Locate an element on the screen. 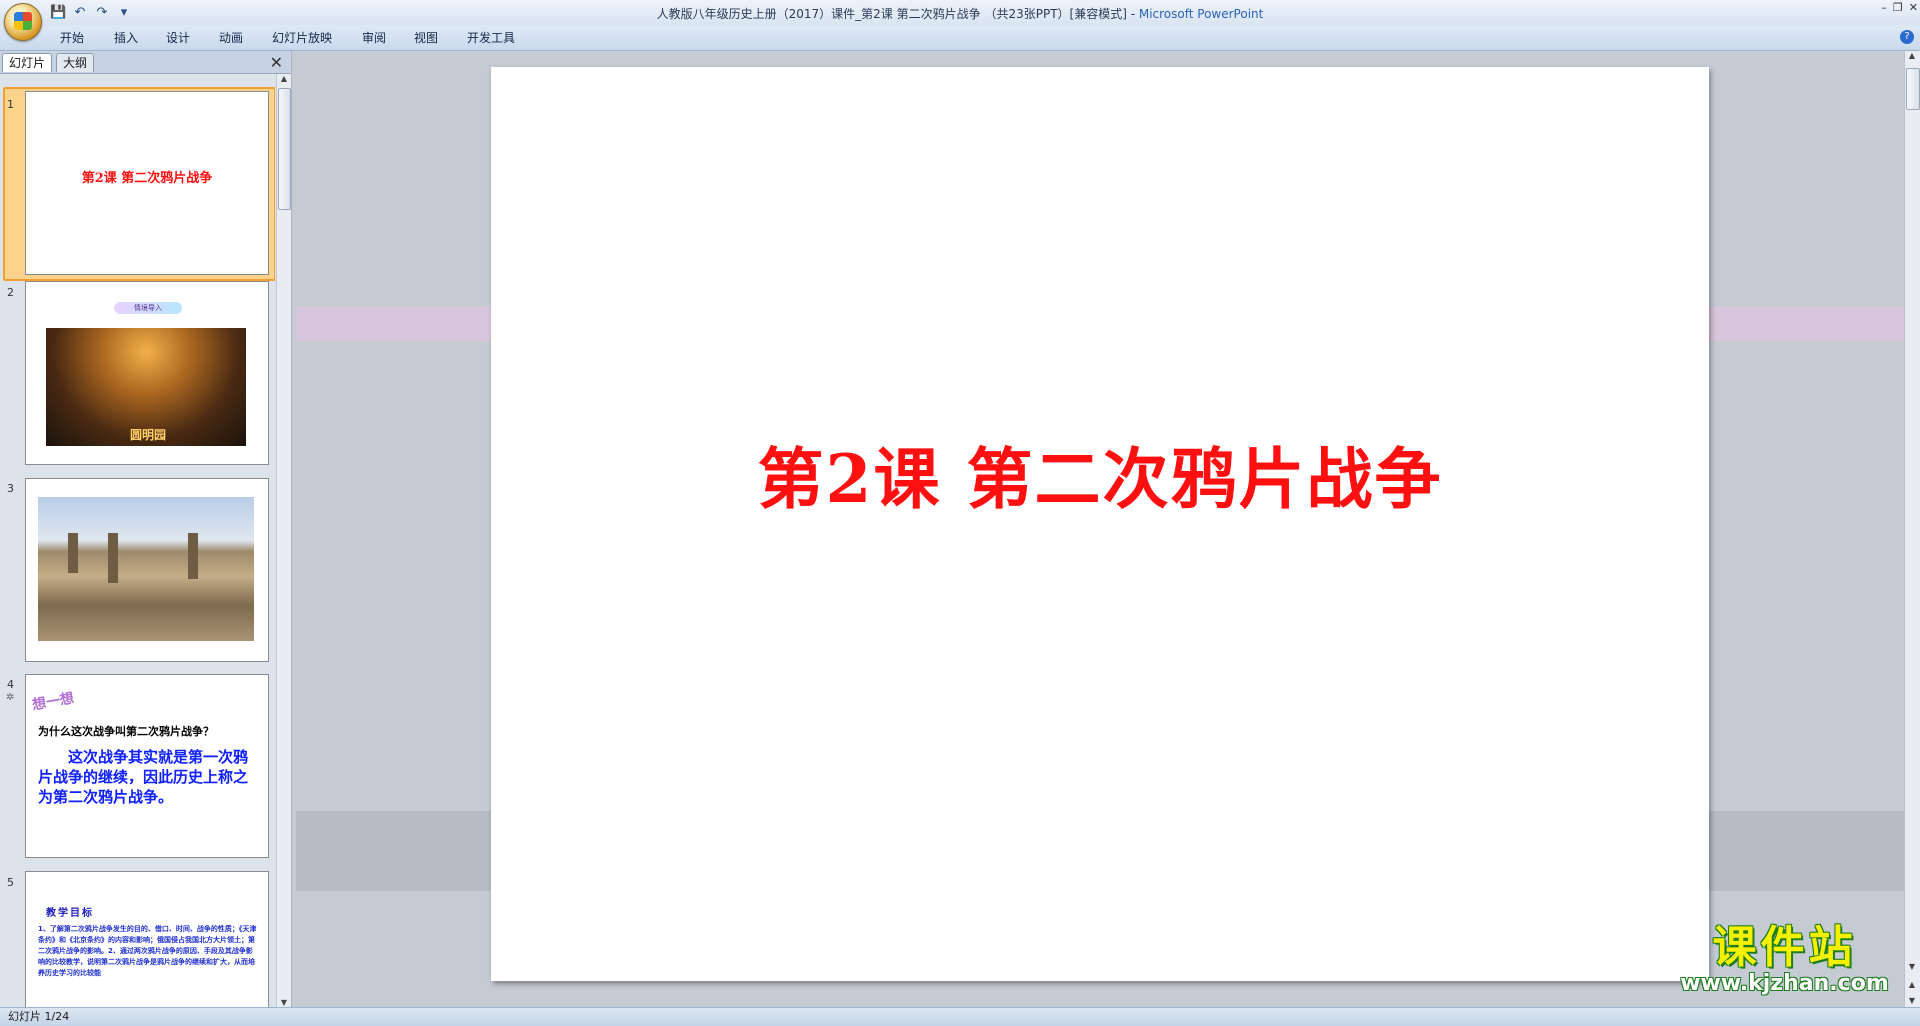  tab-developer: 开发工具 is located at coordinates (491, 37).